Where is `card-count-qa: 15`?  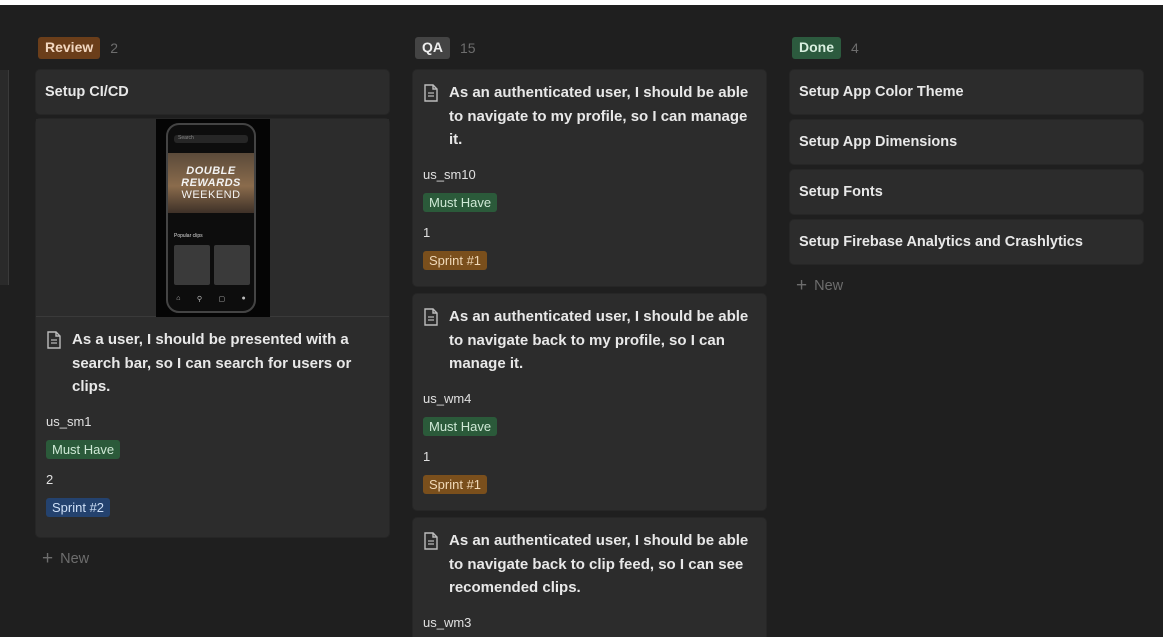 card-count-qa: 15 is located at coordinates (468, 48).